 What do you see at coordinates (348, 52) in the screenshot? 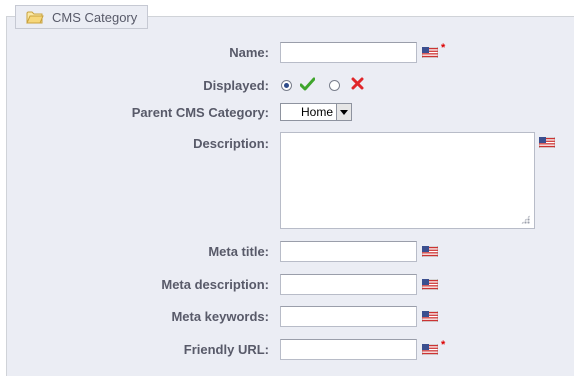
I see `name-input` at bounding box center [348, 52].